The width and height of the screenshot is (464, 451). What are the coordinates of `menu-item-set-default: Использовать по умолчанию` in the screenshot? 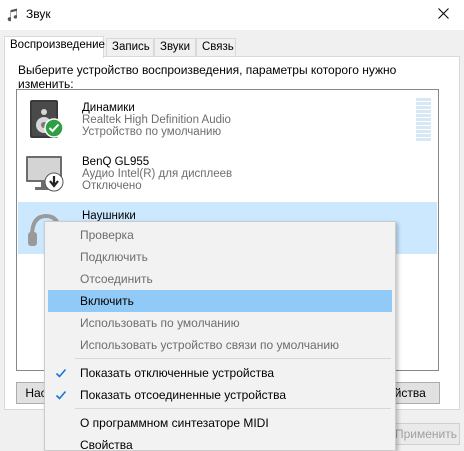 It's located at (220, 323).